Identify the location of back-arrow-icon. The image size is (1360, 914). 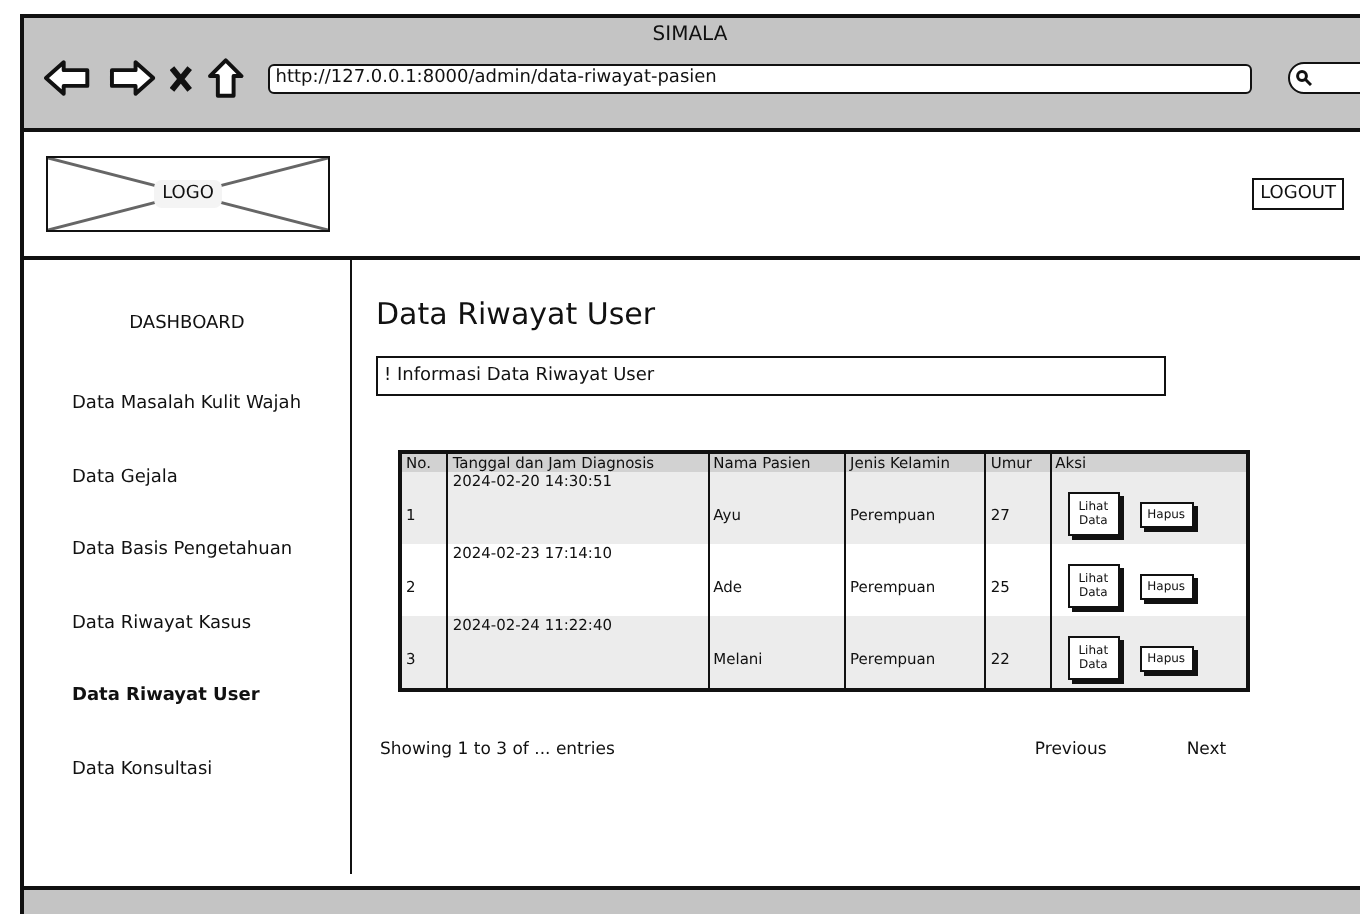
(68, 78).